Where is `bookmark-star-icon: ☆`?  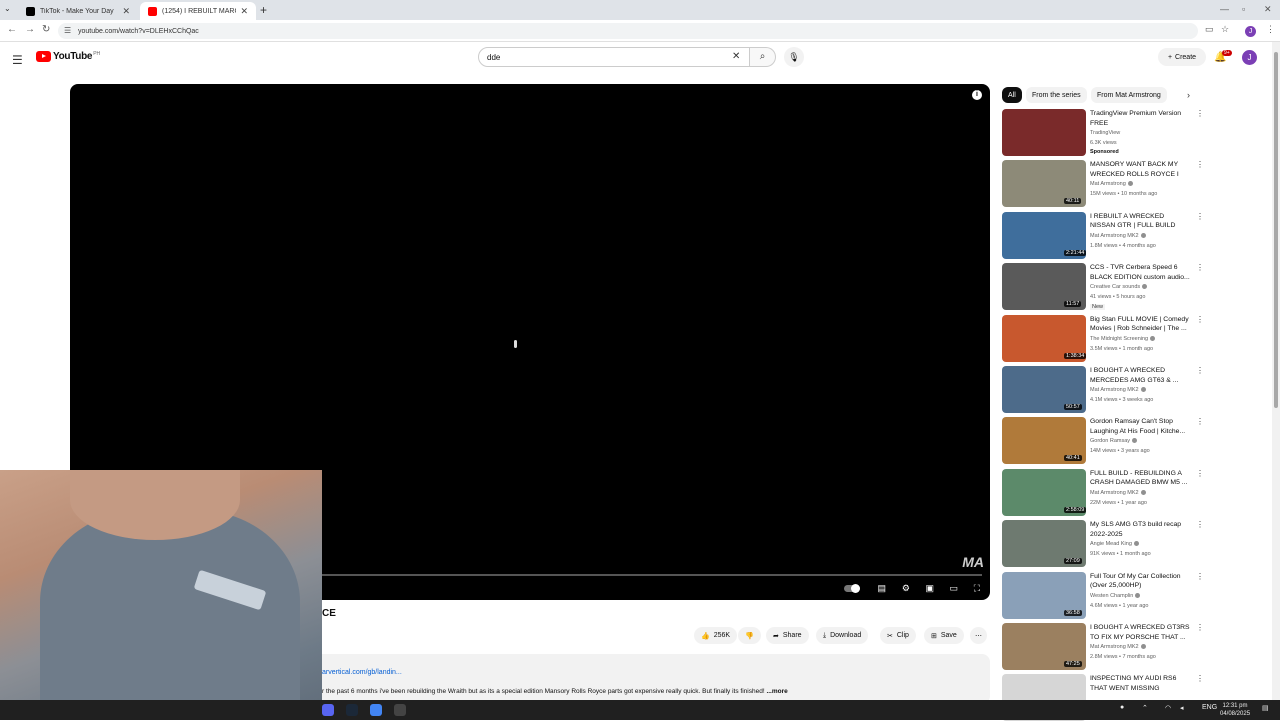
bookmark-star-icon: ☆ is located at coordinates (1225, 29).